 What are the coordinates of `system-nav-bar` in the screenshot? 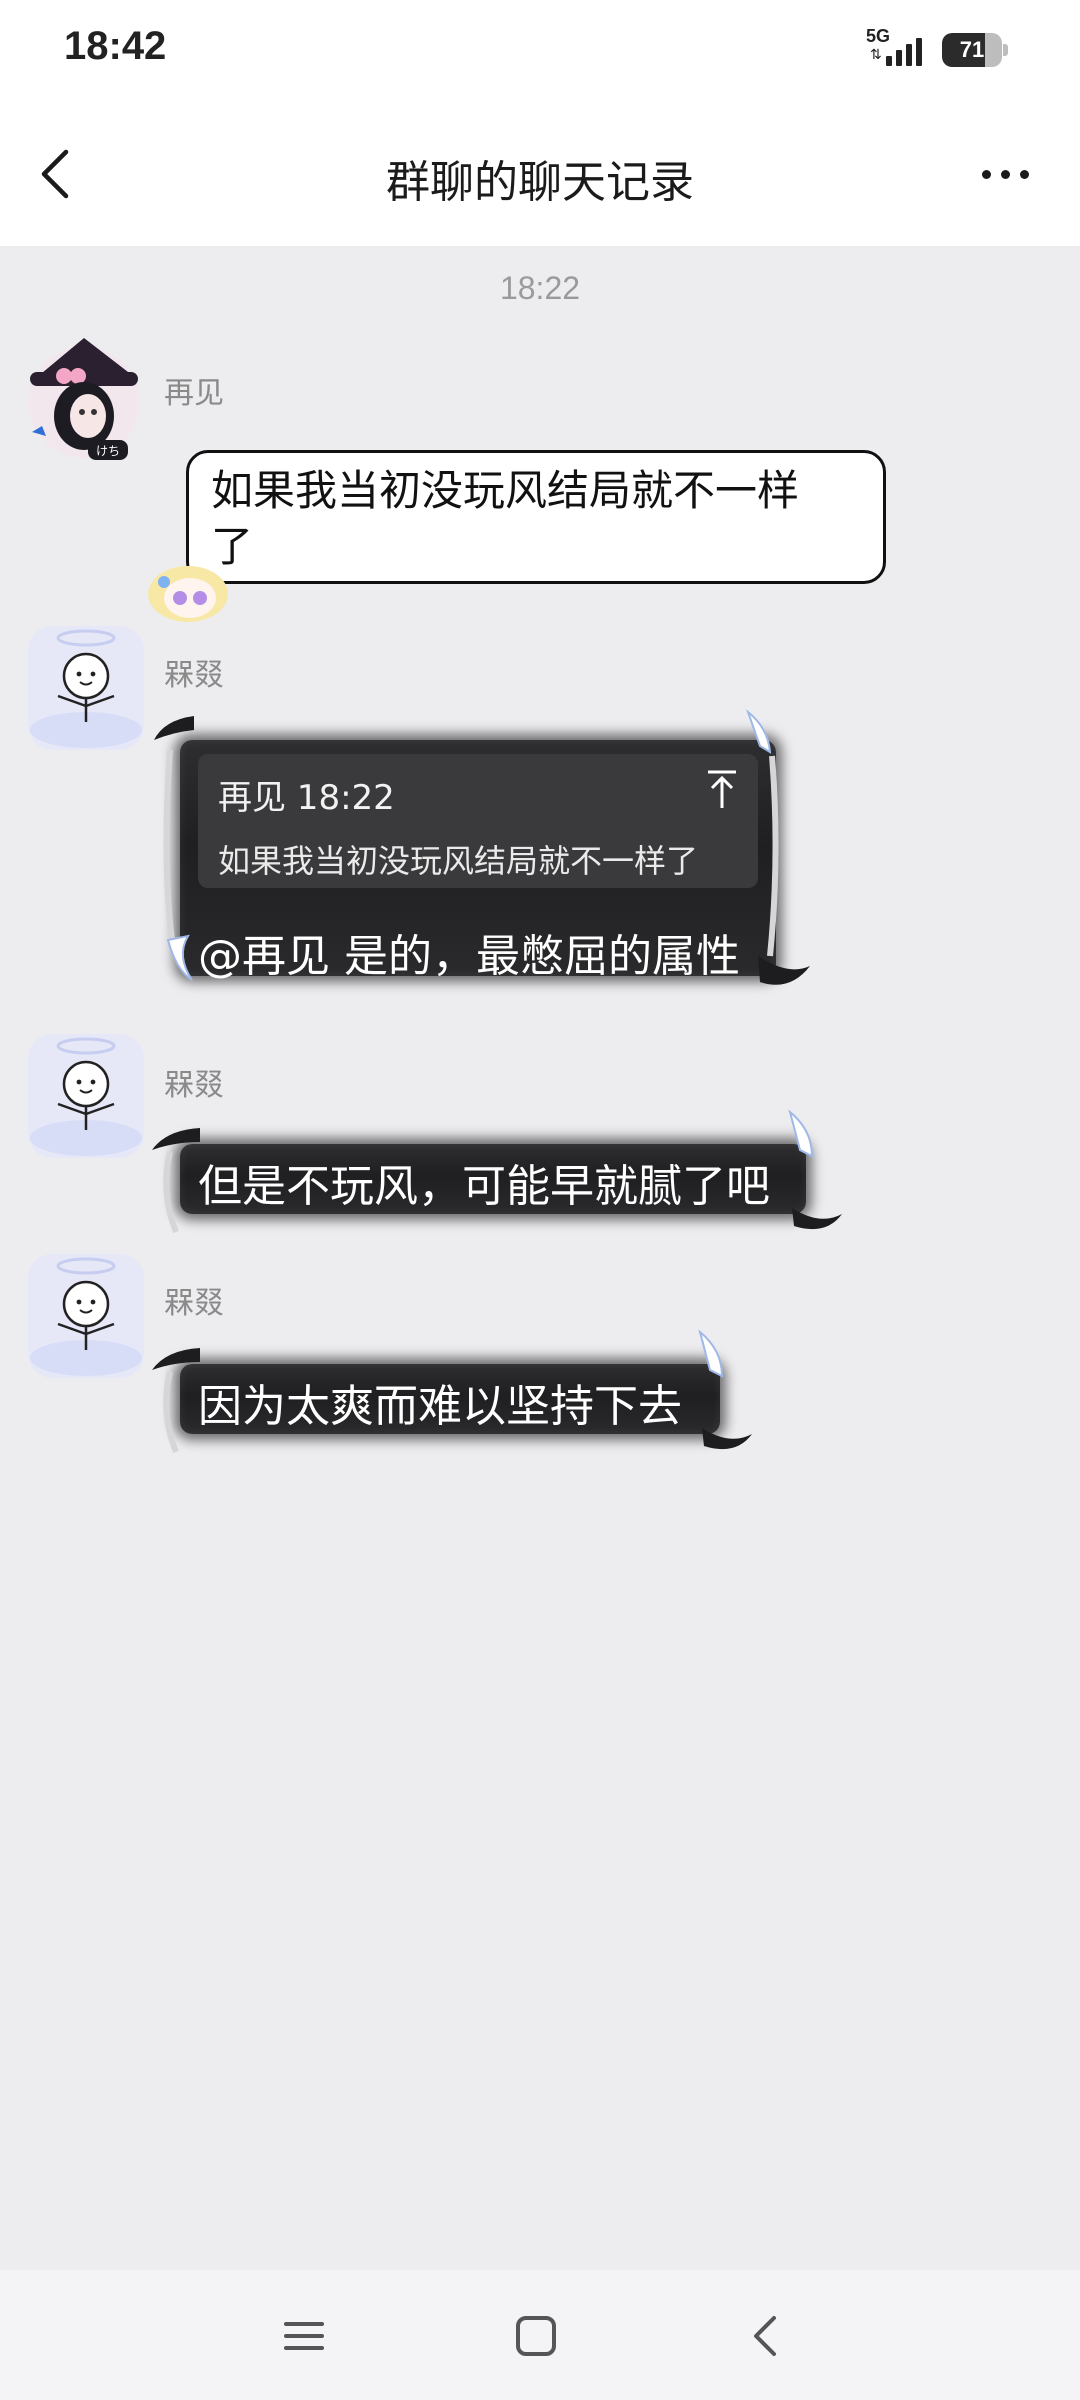 It's located at (540, 2335).